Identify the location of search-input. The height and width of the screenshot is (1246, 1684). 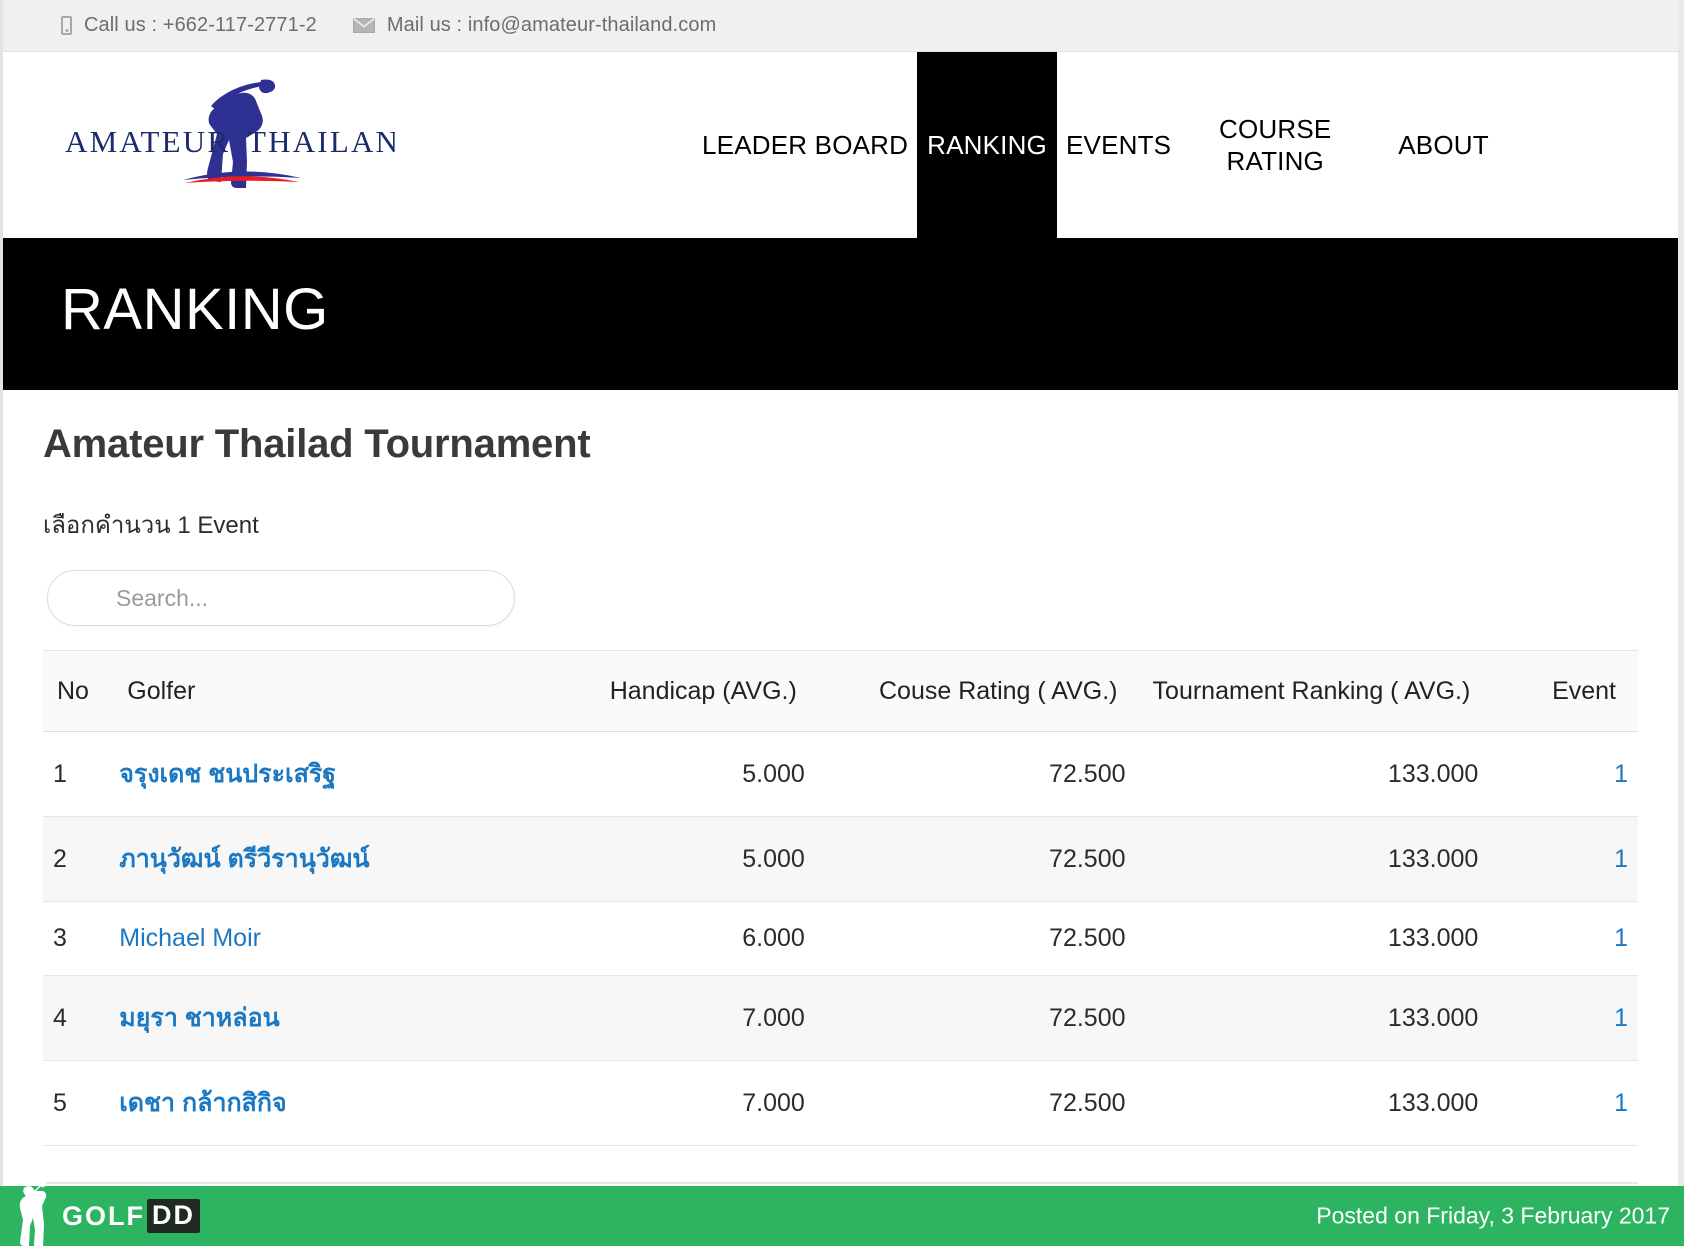
(281, 598).